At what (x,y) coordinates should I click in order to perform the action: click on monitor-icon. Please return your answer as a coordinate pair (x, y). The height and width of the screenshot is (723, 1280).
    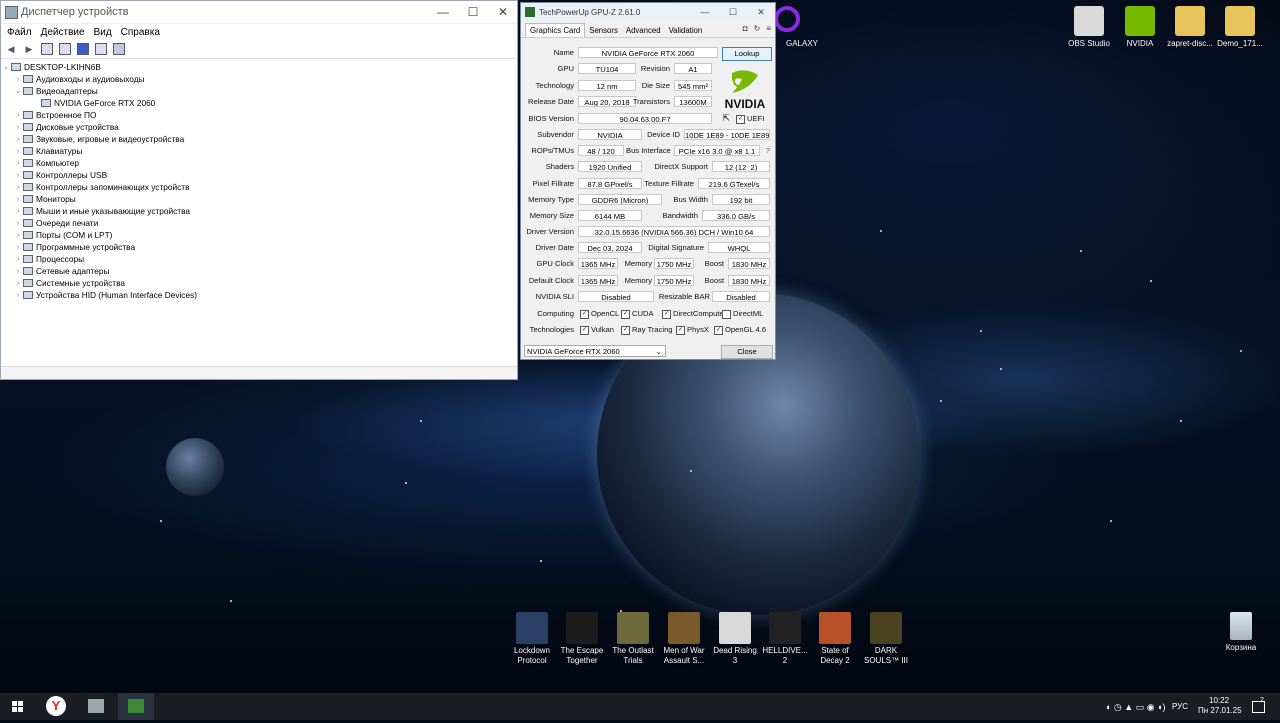
    Looking at the image, I should click on (119, 49).